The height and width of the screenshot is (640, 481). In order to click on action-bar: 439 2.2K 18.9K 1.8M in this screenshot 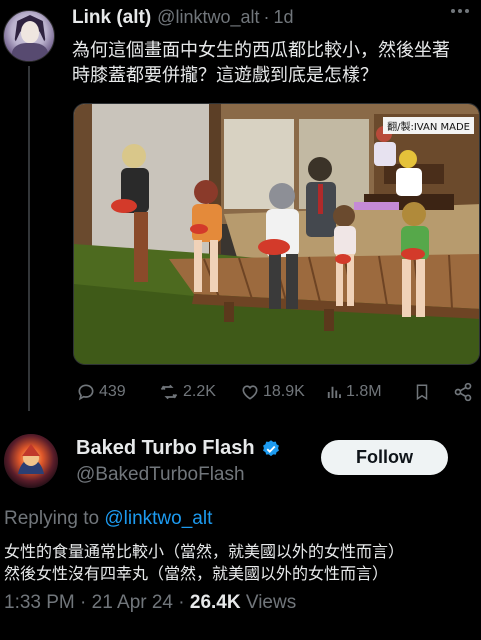, I will do `click(272, 392)`.